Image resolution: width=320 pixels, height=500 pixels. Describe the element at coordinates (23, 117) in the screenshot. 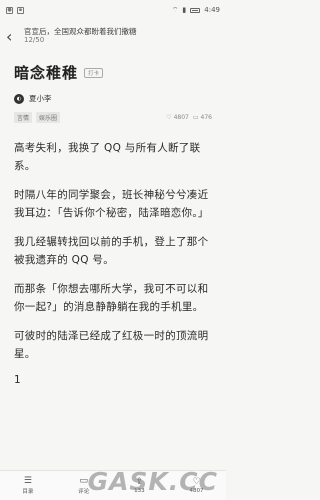

I see `tag-romance: 言情` at that location.